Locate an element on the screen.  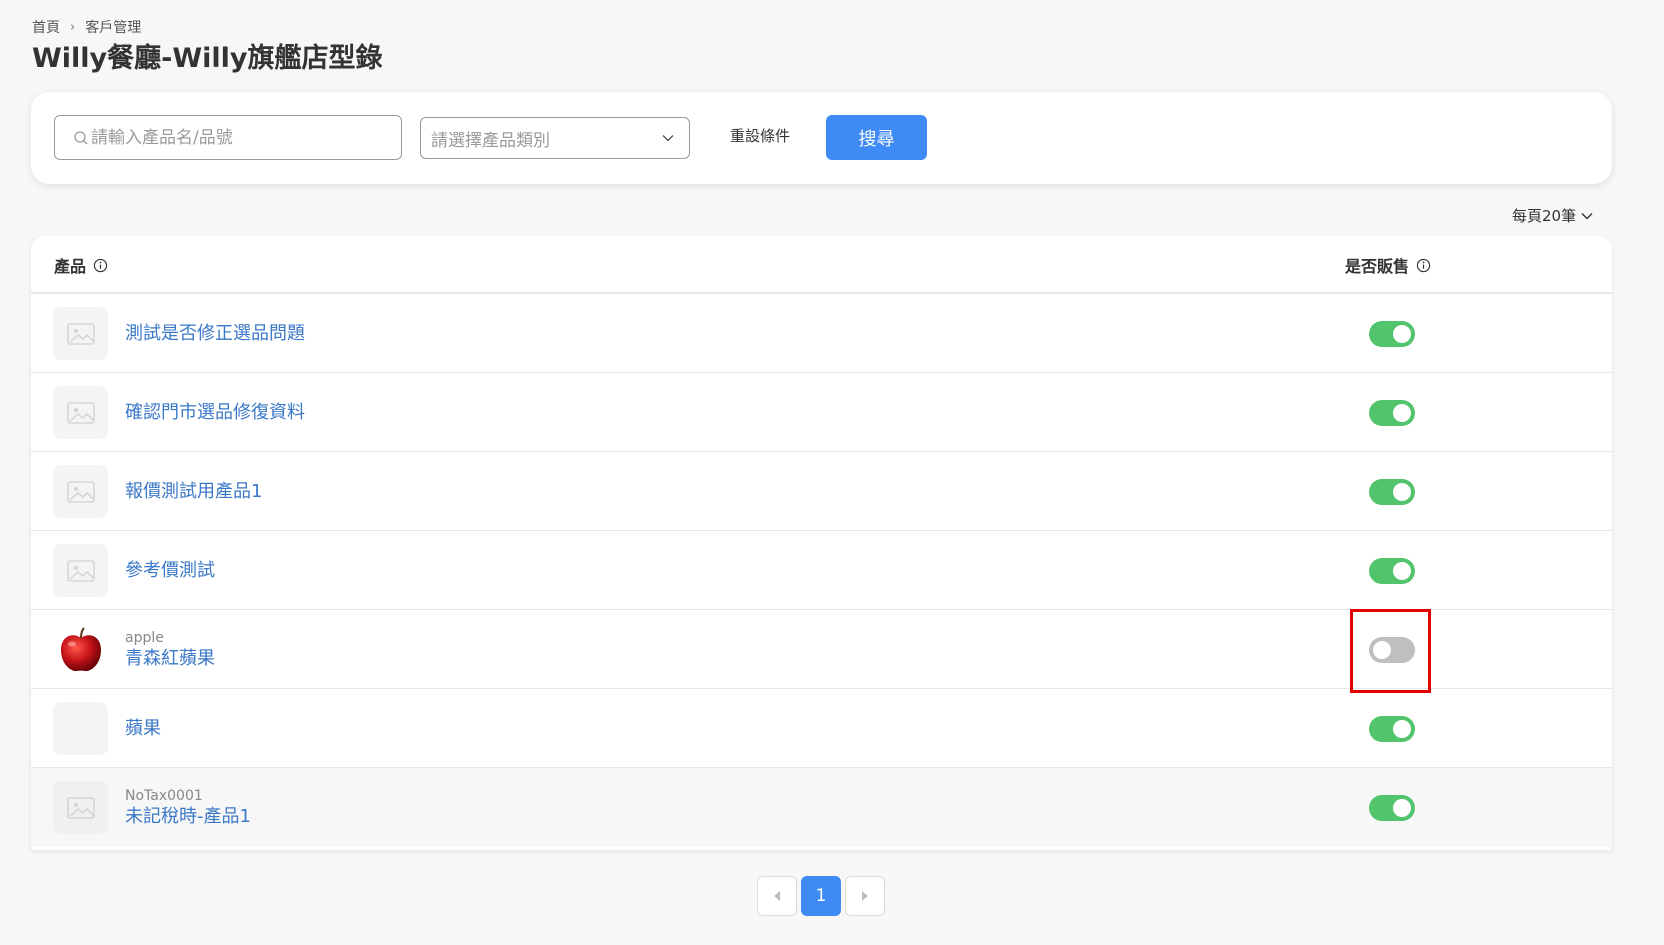
column-header-for-sale: 是否販售 is located at coordinates (1388, 265).